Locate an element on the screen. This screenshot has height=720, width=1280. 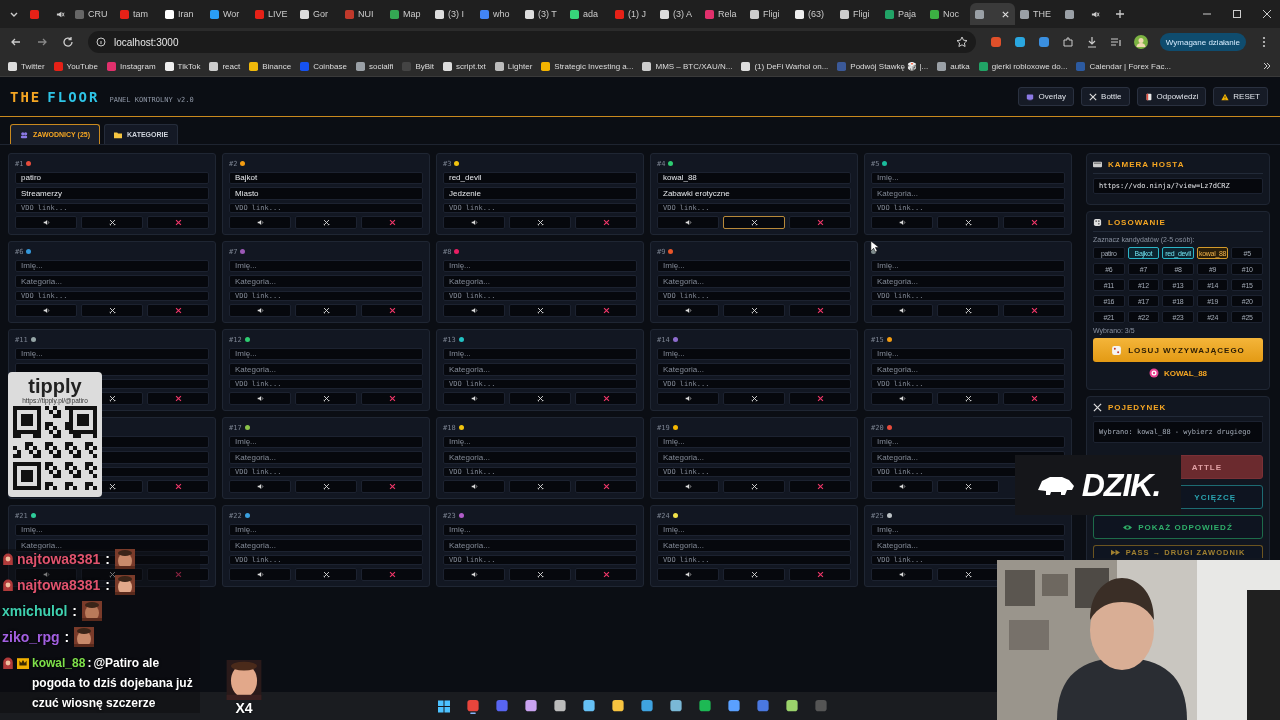
tab-title: who is located at coordinates (501, 14).